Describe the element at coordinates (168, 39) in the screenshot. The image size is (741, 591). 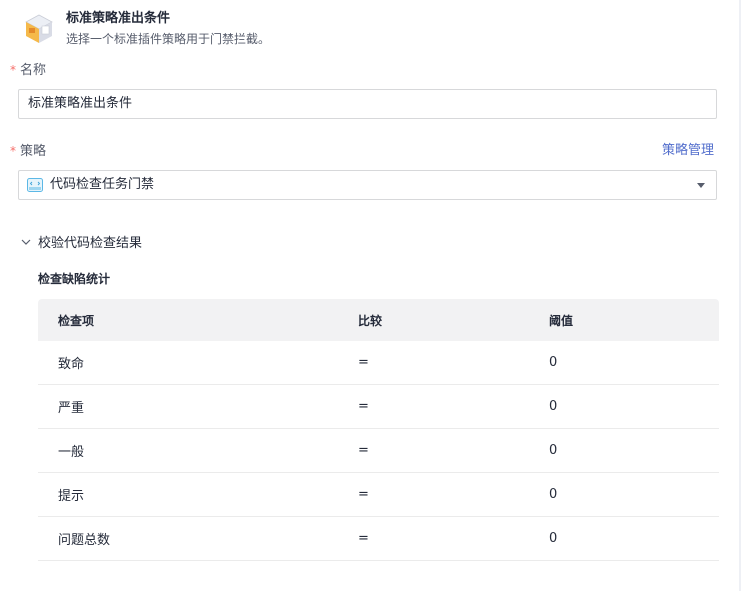
I see `page-subtitle: 选择一个标准插件策略用于门禁拦截。` at that location.